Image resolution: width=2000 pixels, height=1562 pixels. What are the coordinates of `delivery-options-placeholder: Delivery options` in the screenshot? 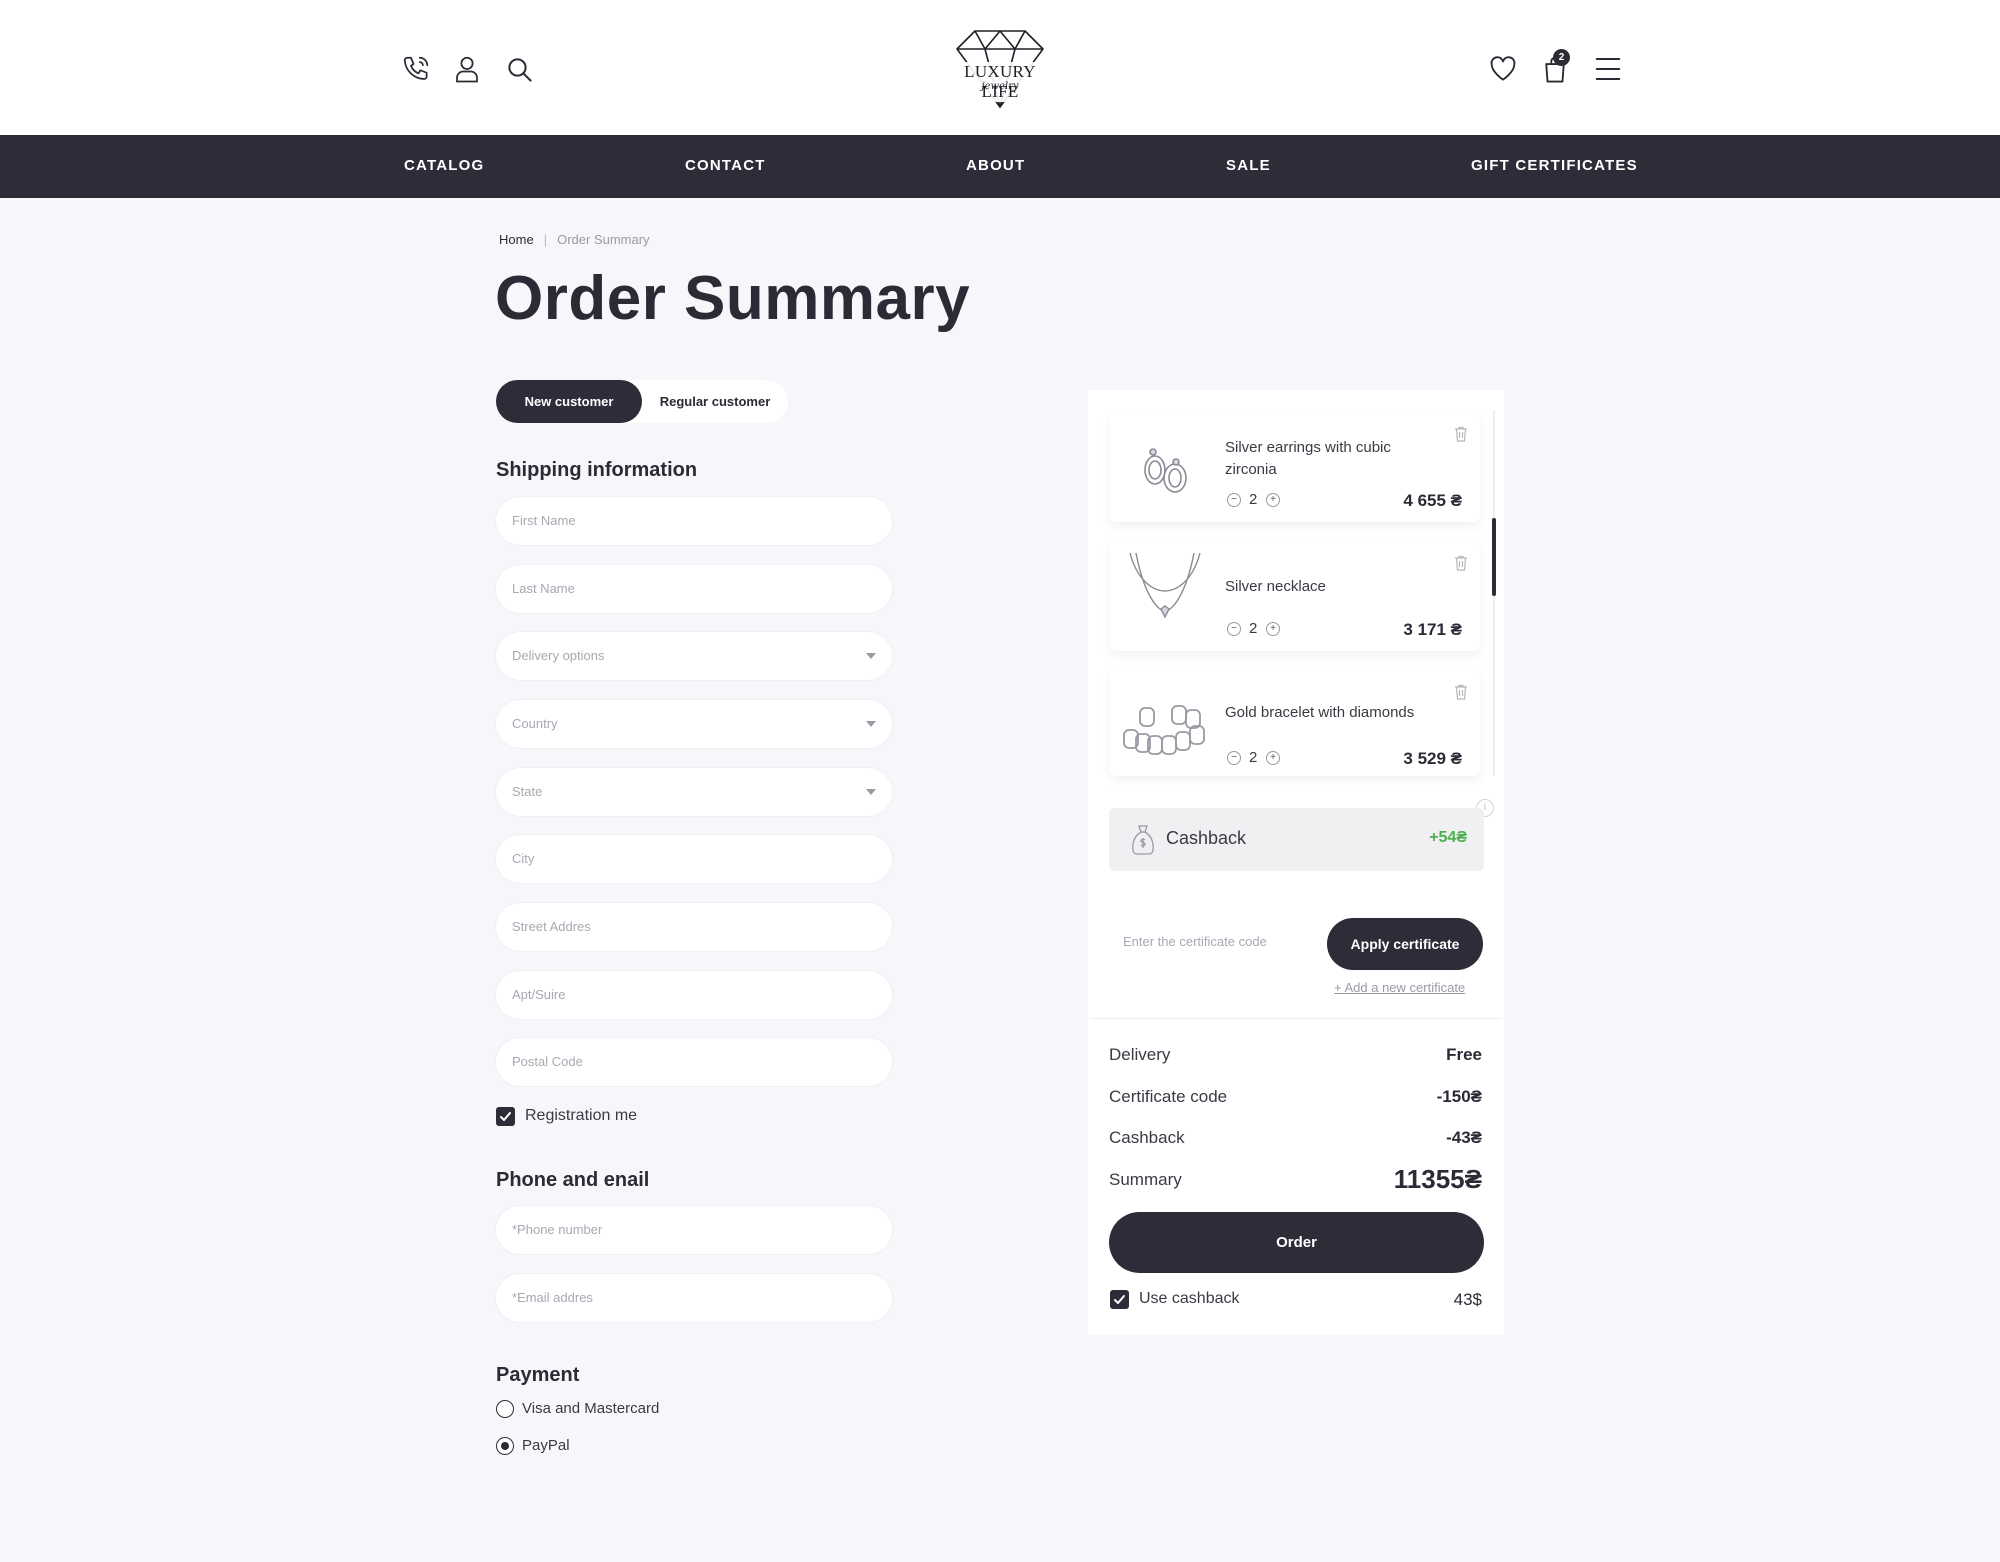 It's located at (558, 655).